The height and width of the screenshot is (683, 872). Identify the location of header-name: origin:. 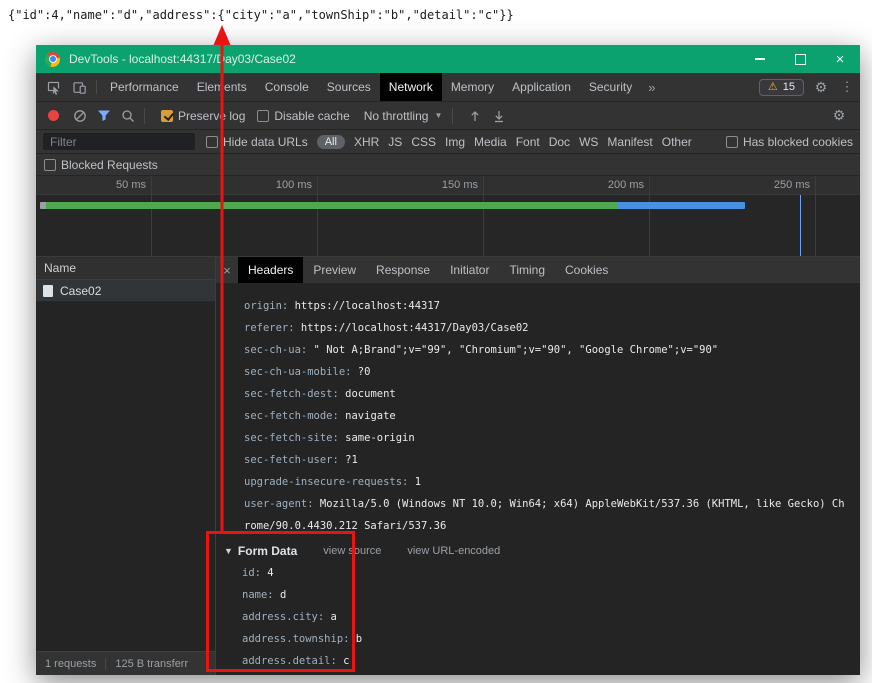
(266, 306).